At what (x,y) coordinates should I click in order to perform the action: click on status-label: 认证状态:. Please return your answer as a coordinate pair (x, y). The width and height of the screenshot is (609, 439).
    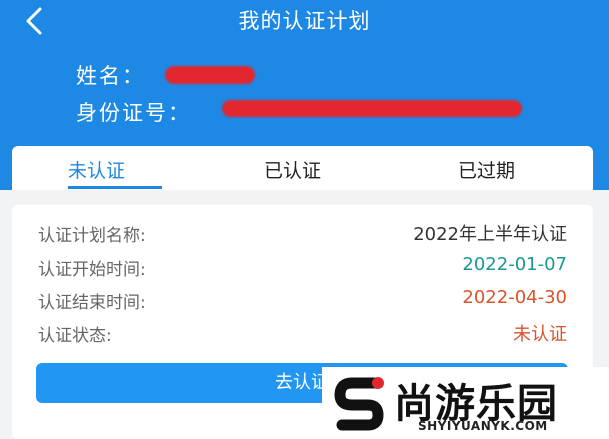
    Looking at the image, I should click on (75, 336).